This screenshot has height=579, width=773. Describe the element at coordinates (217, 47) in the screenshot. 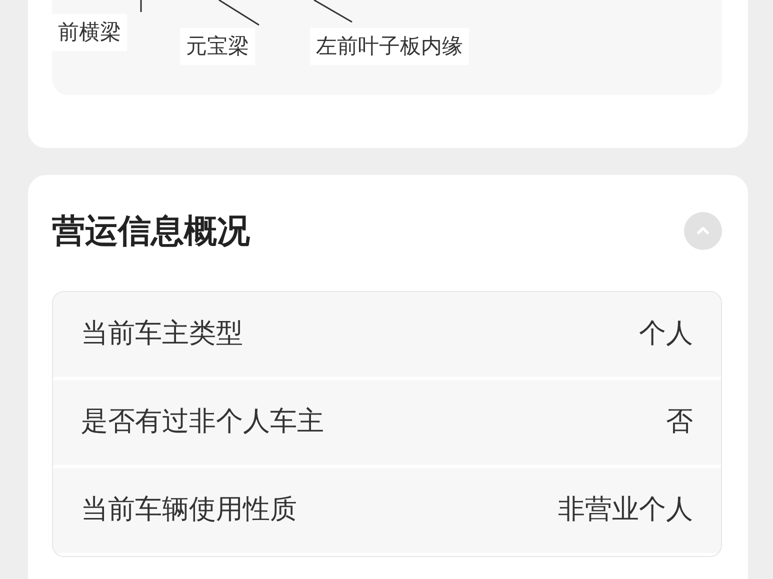

I see `part-label: 元宝梁` at that location.